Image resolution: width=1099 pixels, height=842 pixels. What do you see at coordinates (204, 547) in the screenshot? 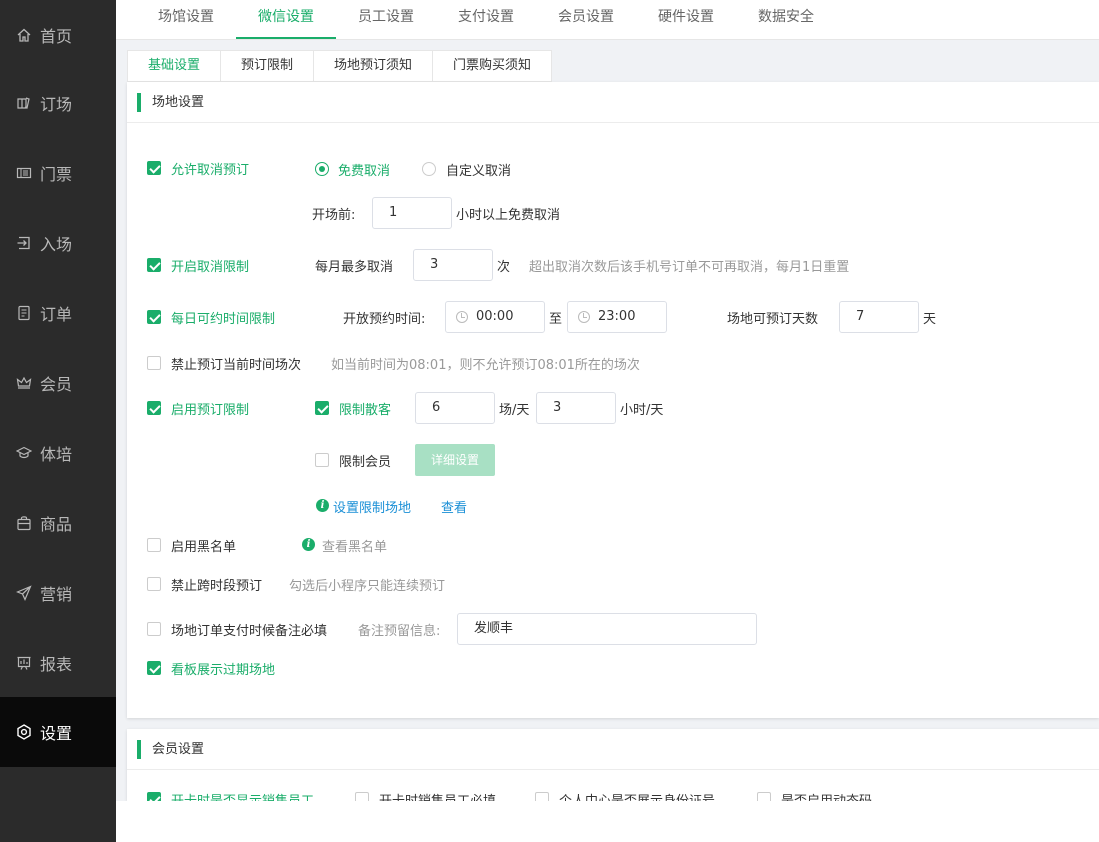
I see `blacklist-label: 启用黑名单` at bounding box center [204, 547].